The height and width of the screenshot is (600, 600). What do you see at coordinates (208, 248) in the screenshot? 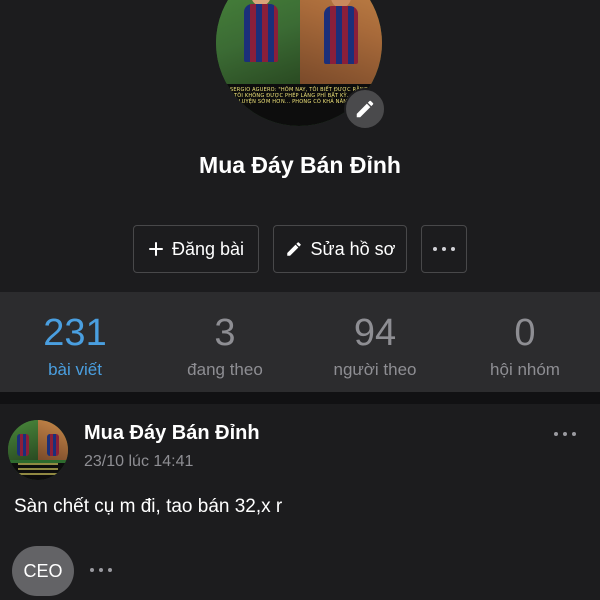
I see `create-post-label: Đăng bài` at bounding box center [208, 248].